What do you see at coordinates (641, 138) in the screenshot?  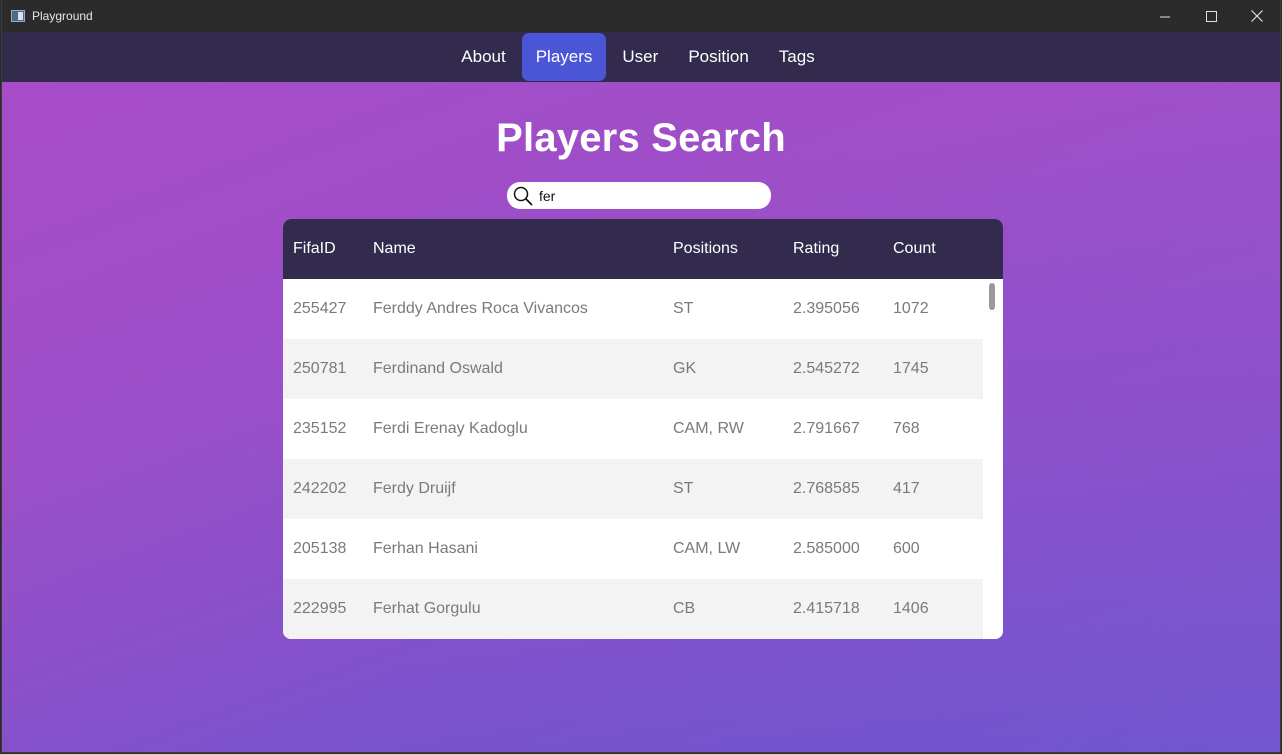 I see `page-title: Players Search` at bounding box center [641, 138].